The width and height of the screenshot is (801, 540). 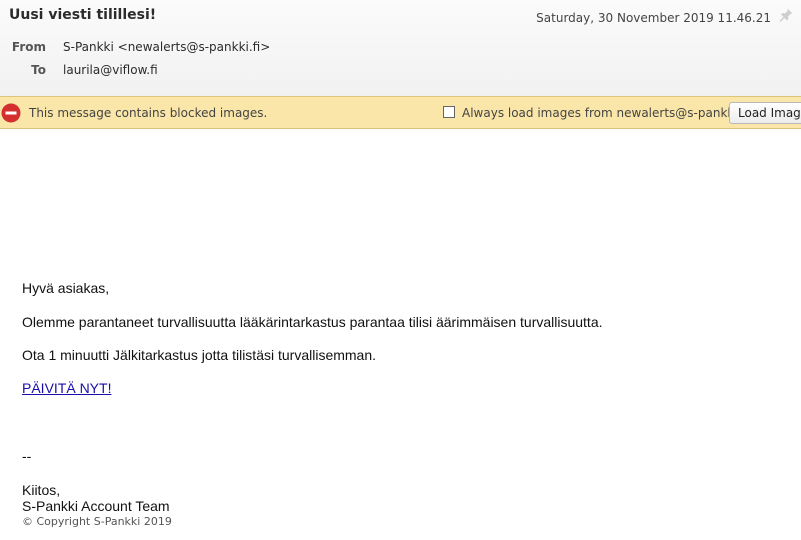 I want to click on to-label: To, so click(x=38, y=70).